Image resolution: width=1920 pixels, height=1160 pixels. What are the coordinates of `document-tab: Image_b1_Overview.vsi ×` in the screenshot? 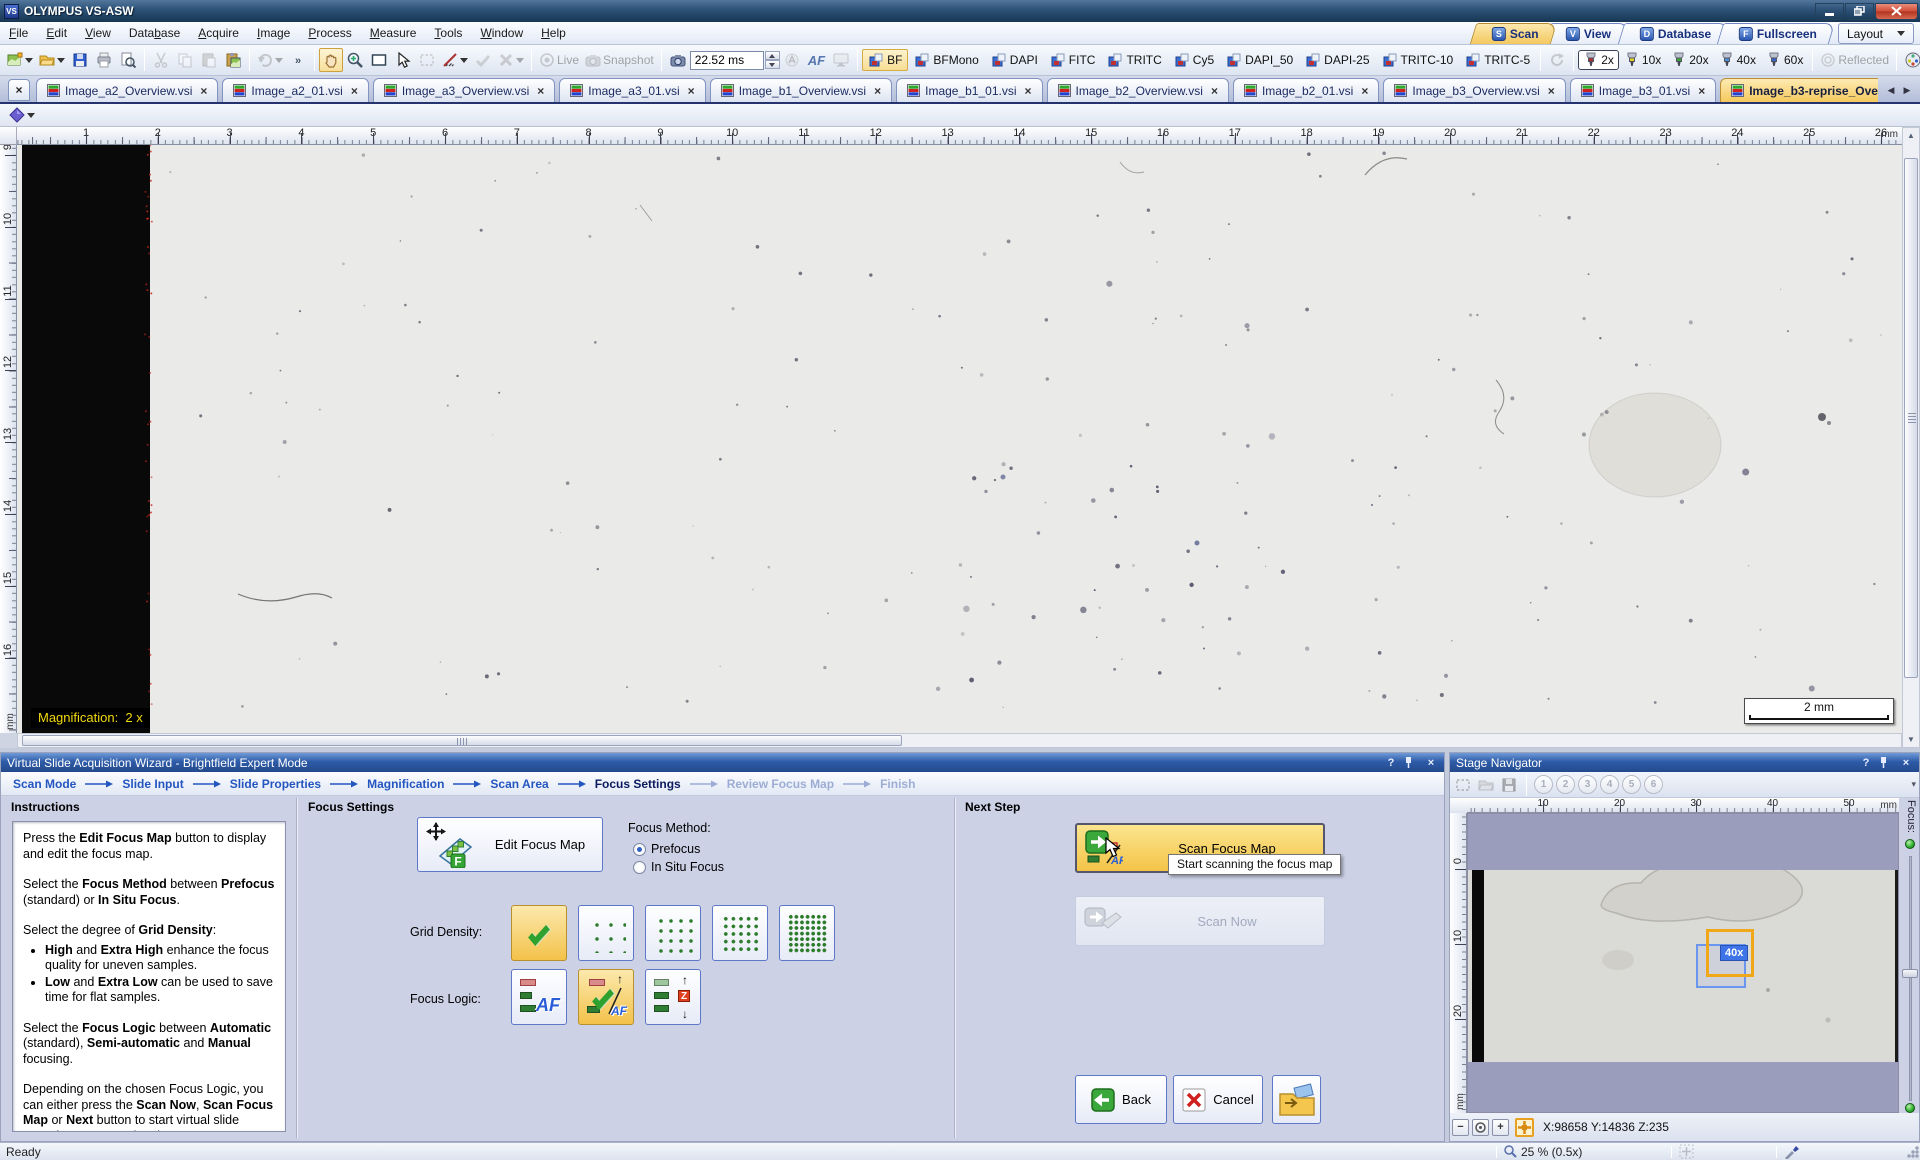 It's located at (801, 90).